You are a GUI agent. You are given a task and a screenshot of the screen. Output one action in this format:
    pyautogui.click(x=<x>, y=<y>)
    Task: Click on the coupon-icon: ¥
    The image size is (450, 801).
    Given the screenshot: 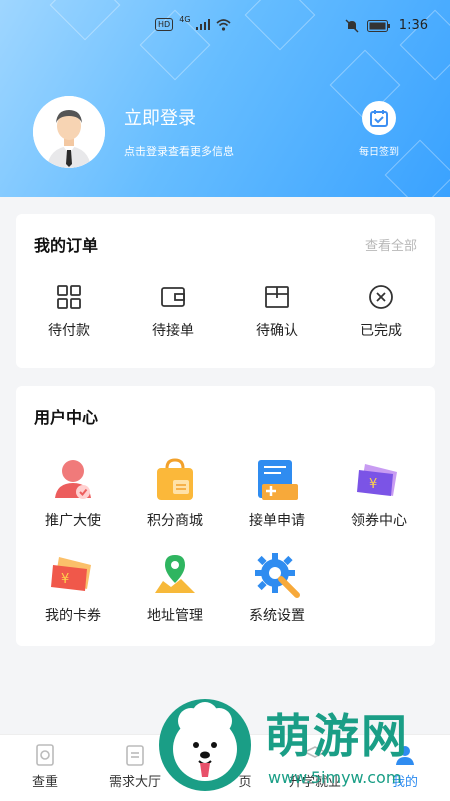 What is the action you would take?
    pyautogui.click(x=377, y=480)
    